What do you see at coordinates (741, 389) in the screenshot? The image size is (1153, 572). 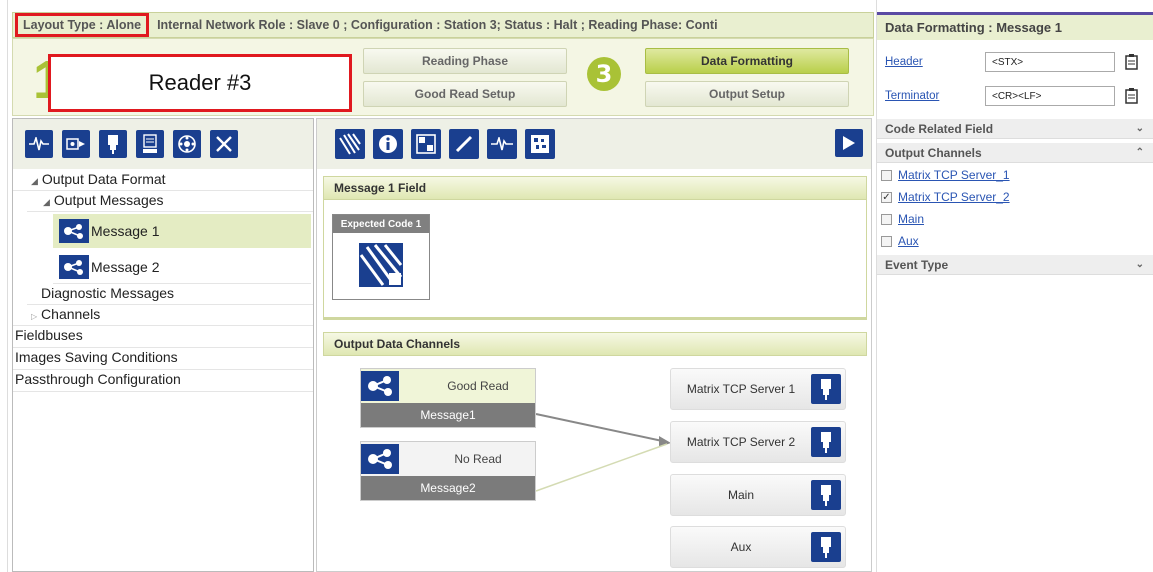 I see `channel-label: Matrix TCP Server 1` at bounding box center [741, 389].